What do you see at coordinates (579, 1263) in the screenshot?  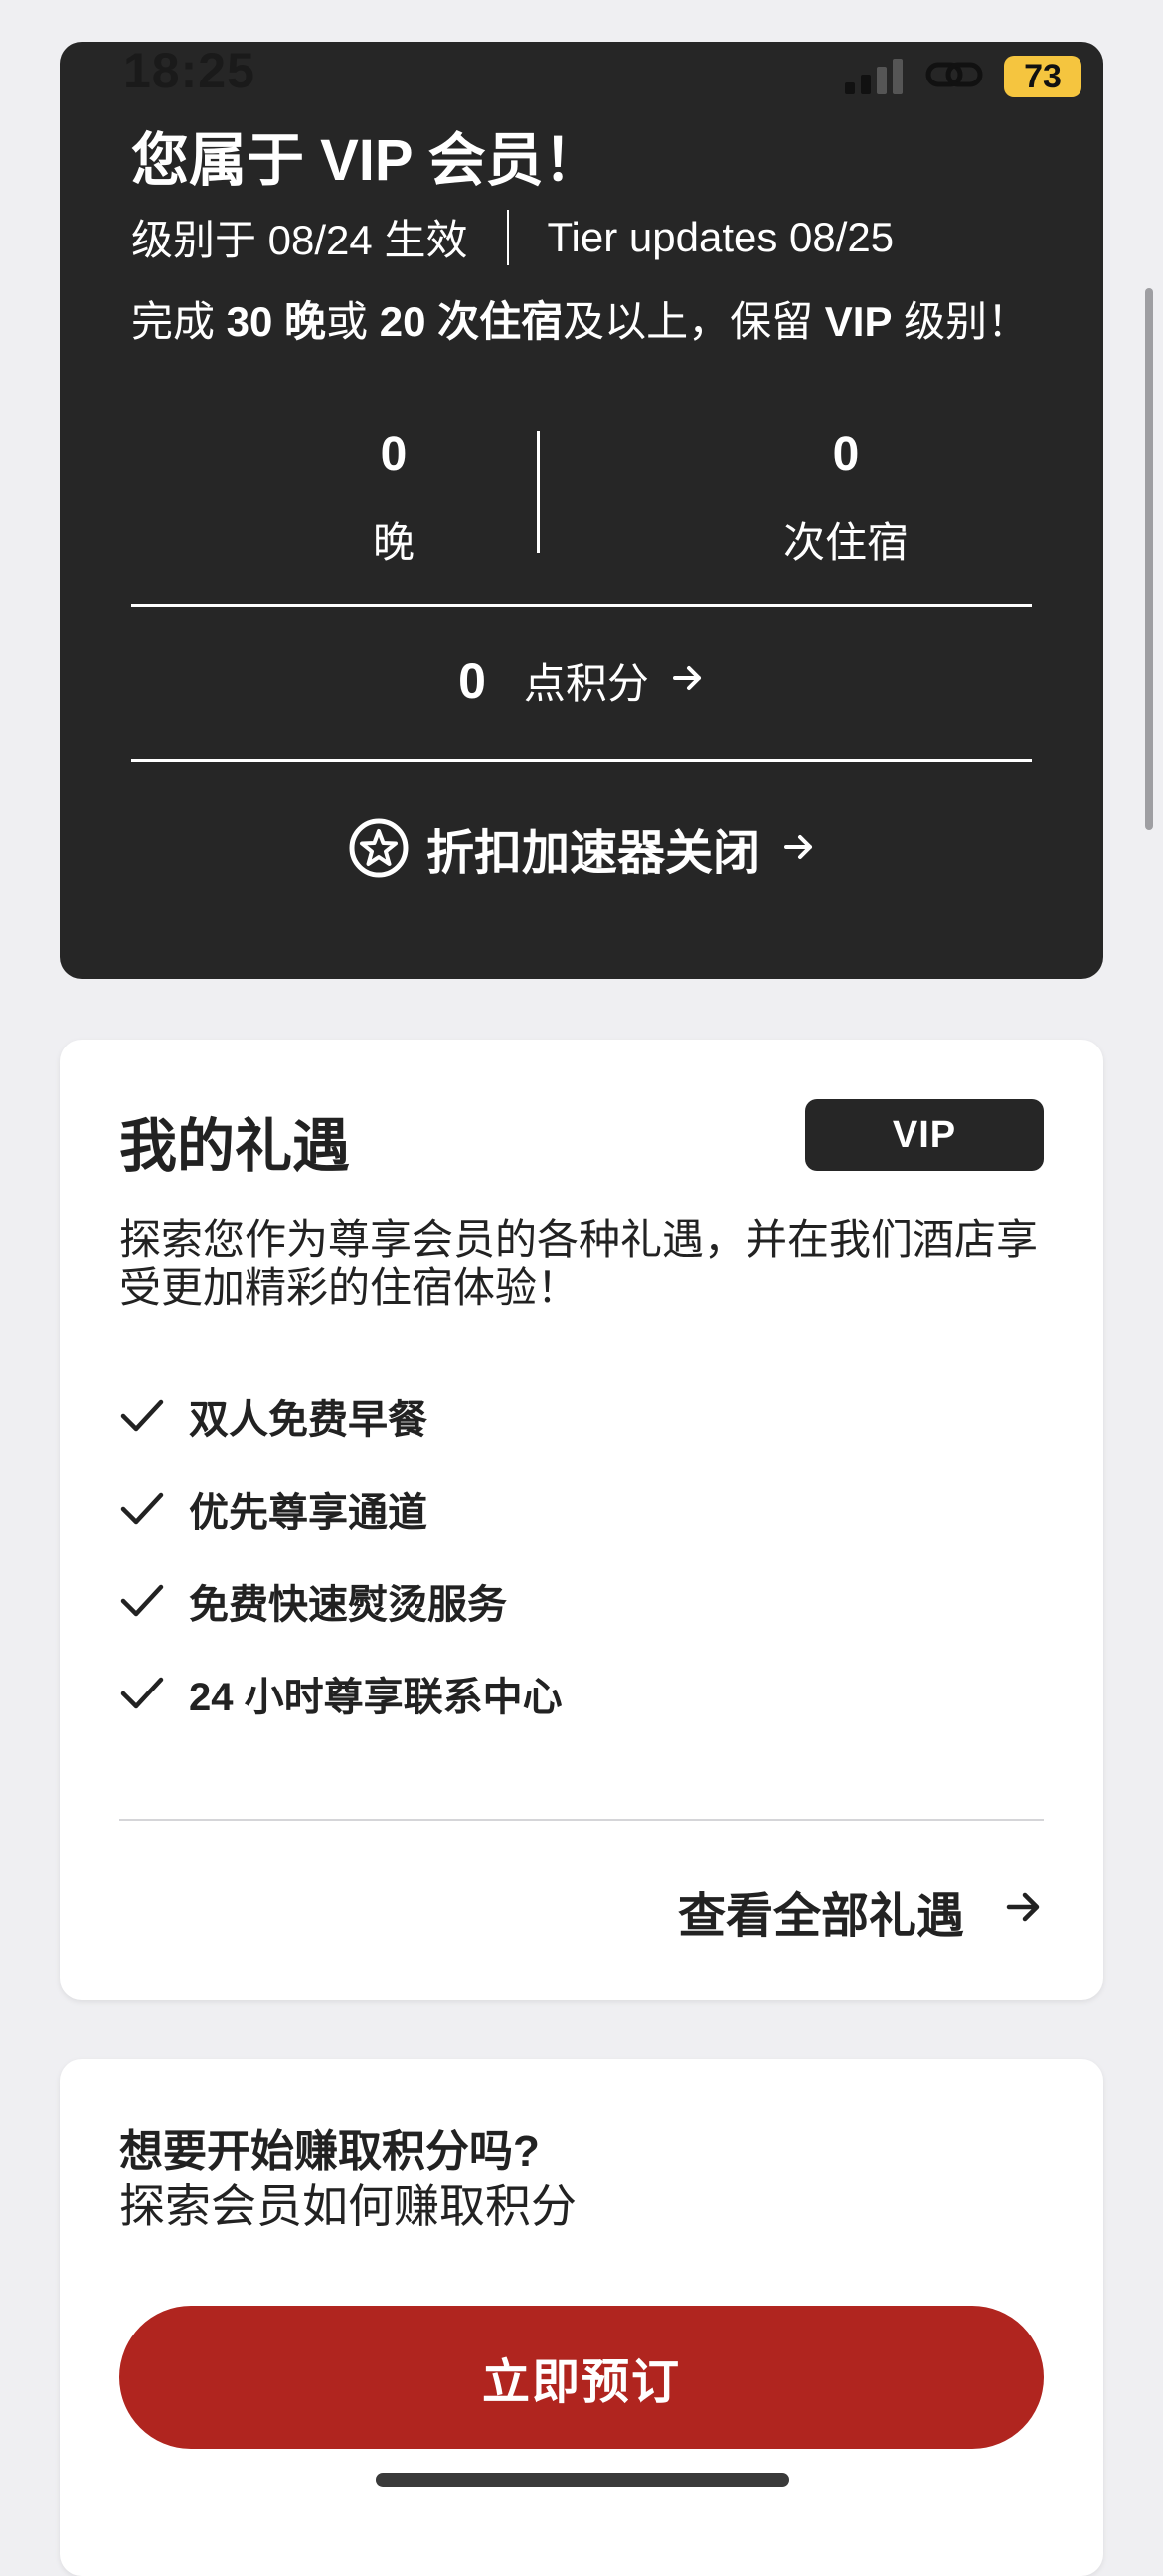 I see `benefits-description: 探索您作为尊享会员的各种礼遇，并在我们酒店享受更加精彩的住宿体验！` at bounding box center [579, 1263].